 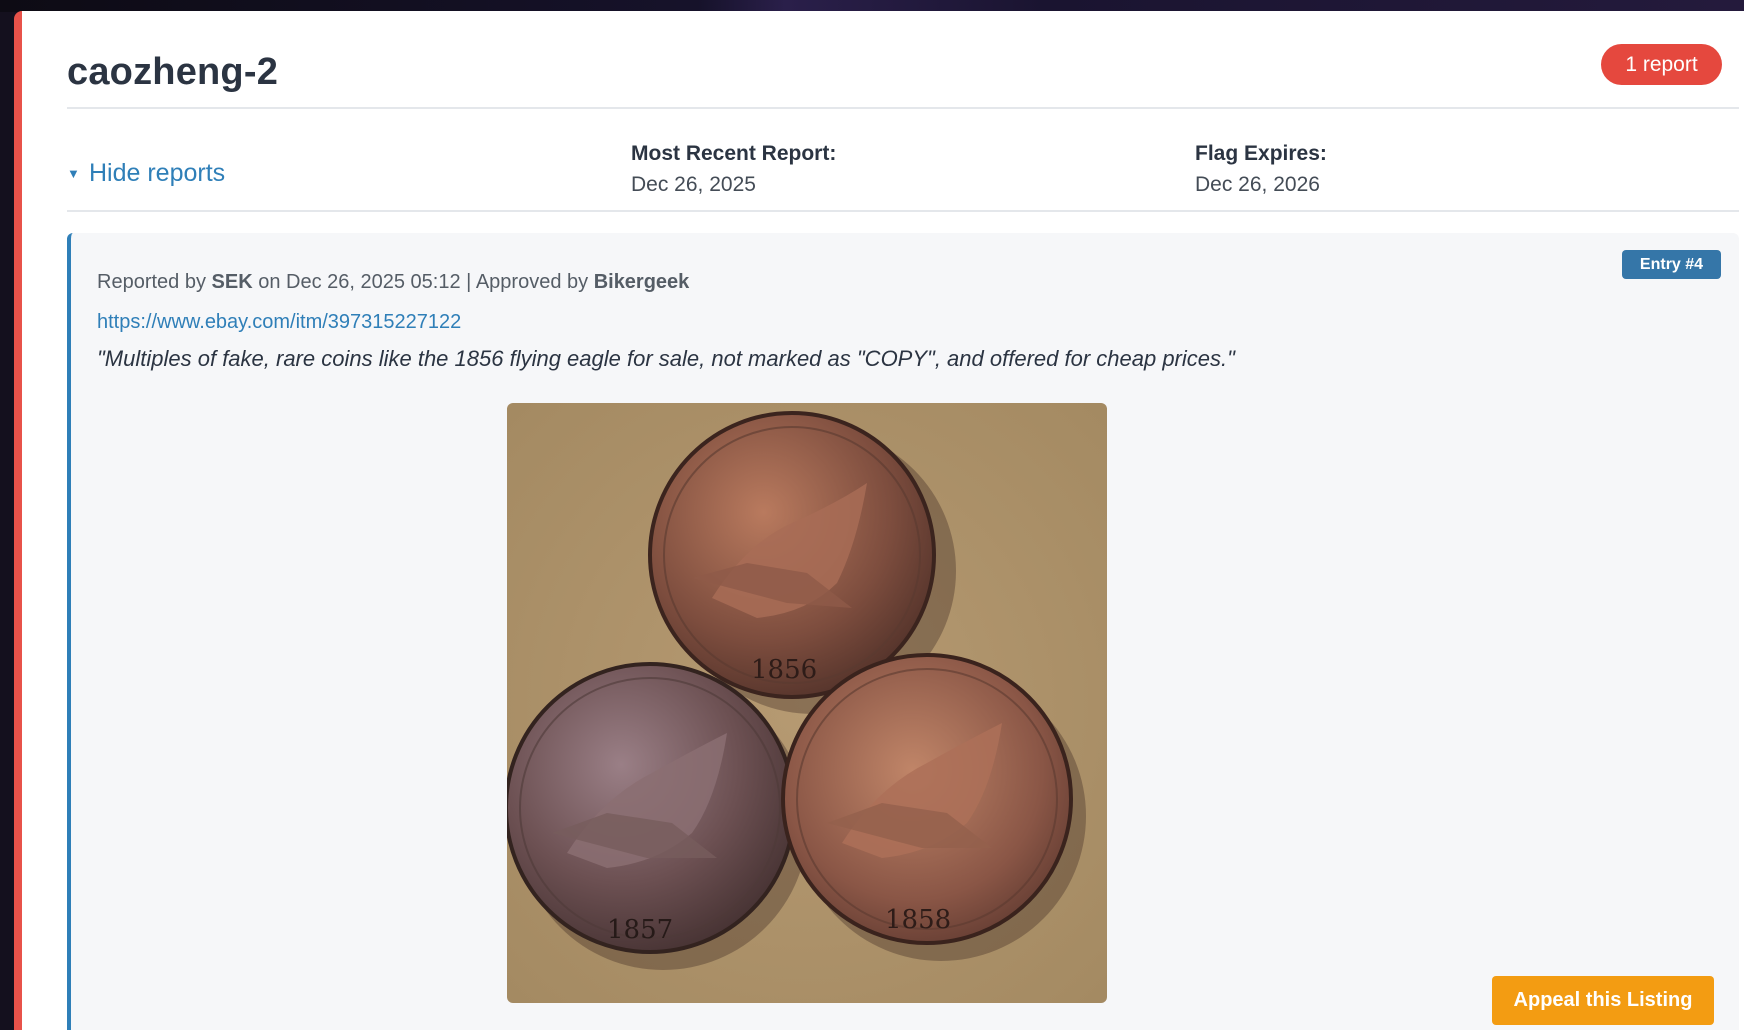 I want to click on toggle-label: Hide reports, so click(x=157, y=173).